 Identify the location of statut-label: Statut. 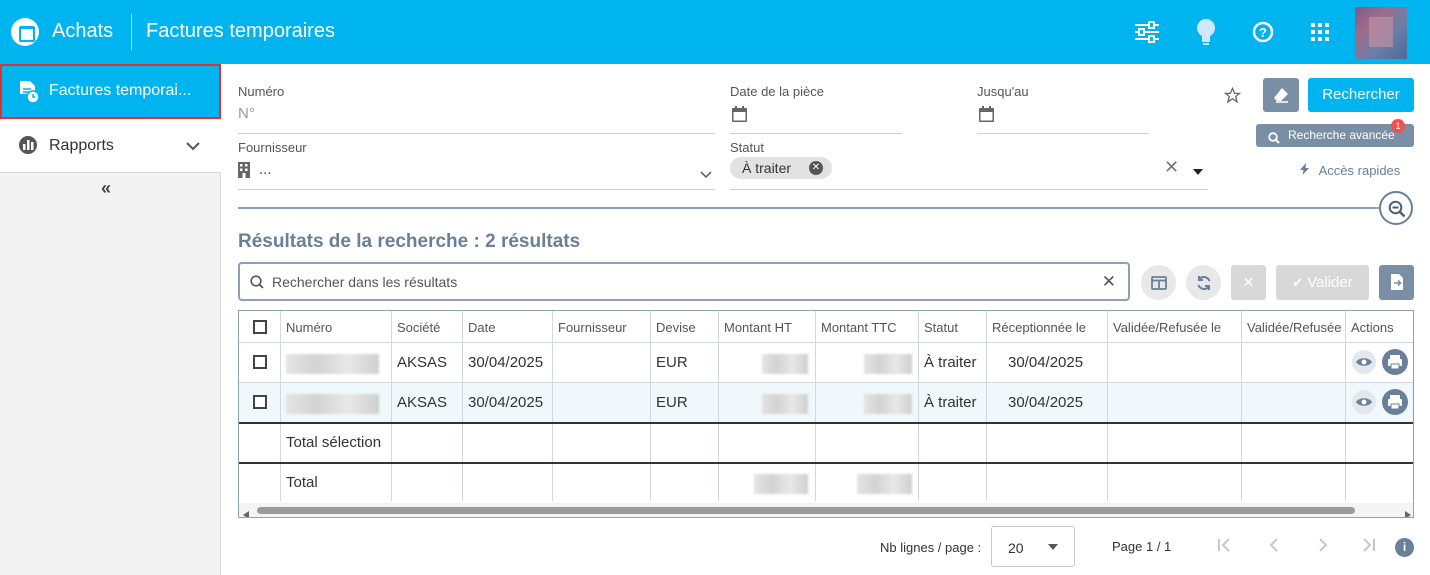
(747, 147).